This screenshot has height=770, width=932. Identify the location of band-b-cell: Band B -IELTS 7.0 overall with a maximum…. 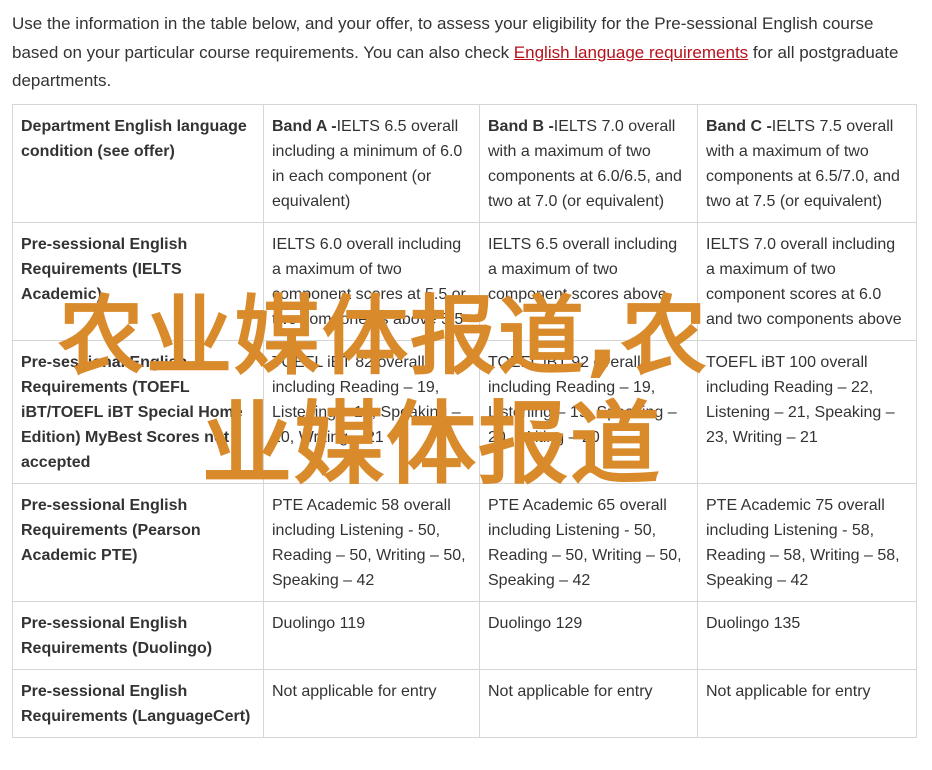
(588, 163).